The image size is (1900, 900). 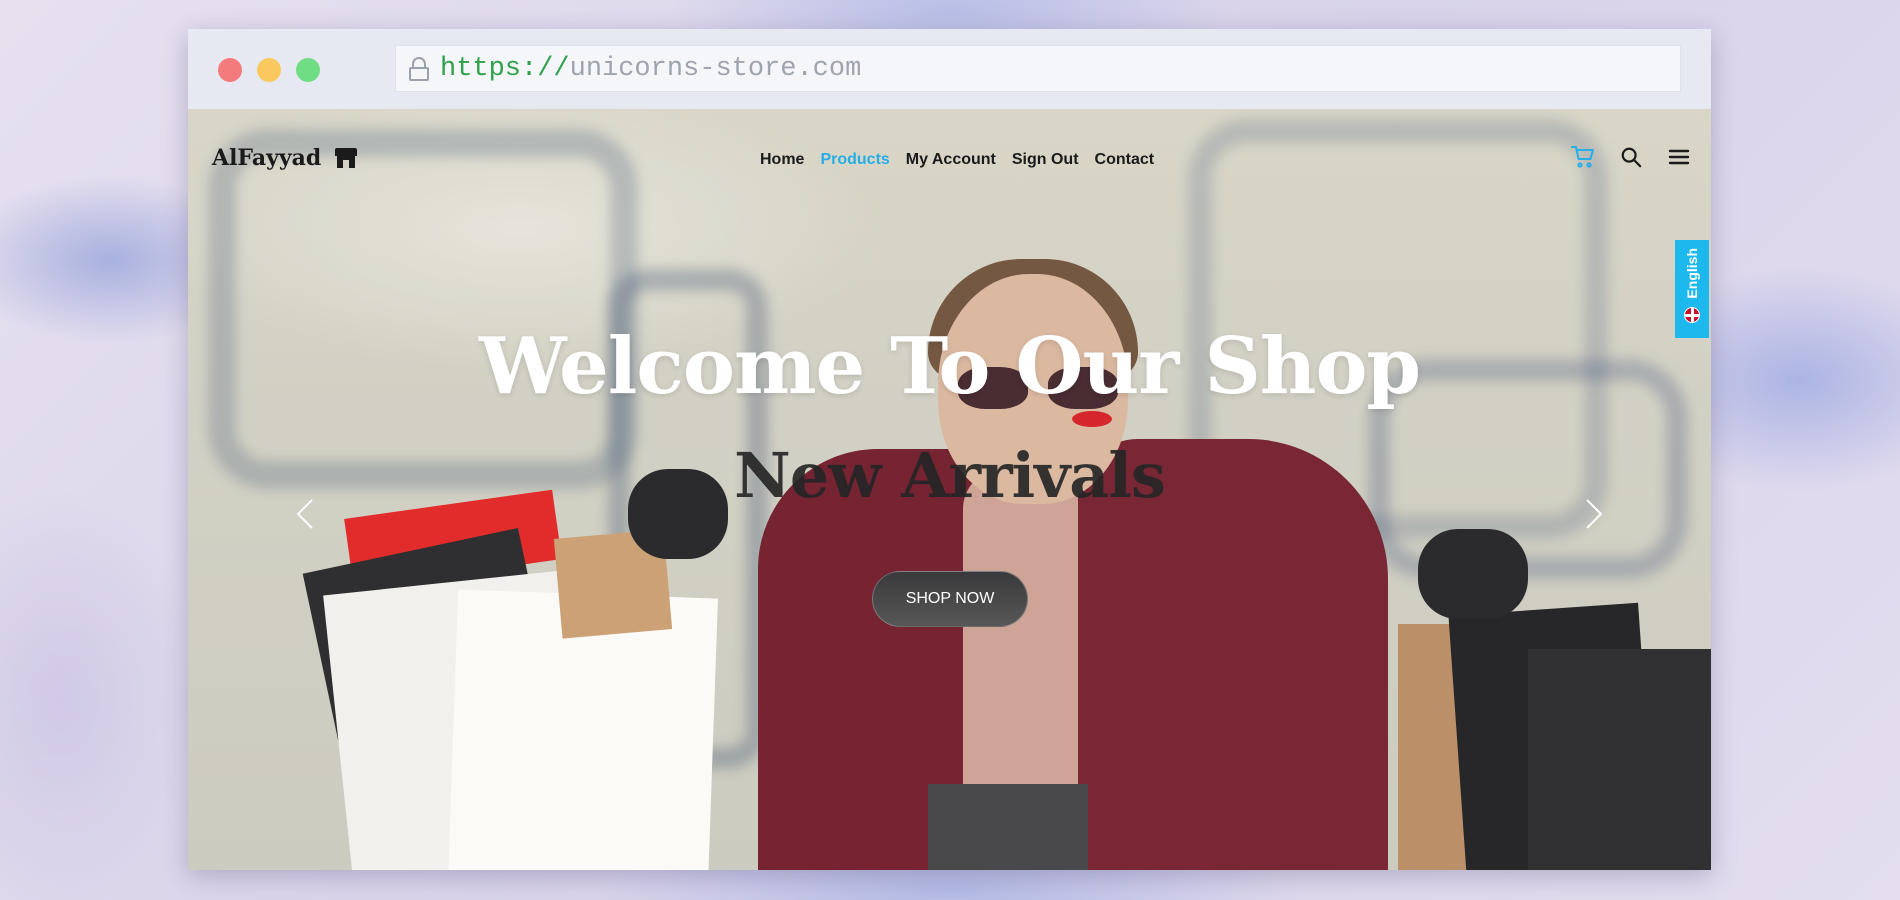 What do you see at coordinates (1679, 157) in the screenshot?
I see `hamburger-menu-icon` at bounding box center [1679, 157].